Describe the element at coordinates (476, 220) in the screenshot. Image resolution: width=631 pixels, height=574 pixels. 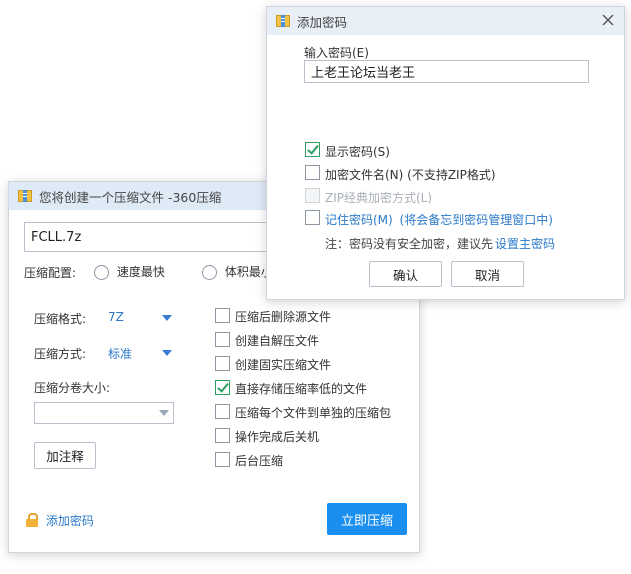
I see `remember-hint: (将会备忘到密码管理窗口中)` at that location.